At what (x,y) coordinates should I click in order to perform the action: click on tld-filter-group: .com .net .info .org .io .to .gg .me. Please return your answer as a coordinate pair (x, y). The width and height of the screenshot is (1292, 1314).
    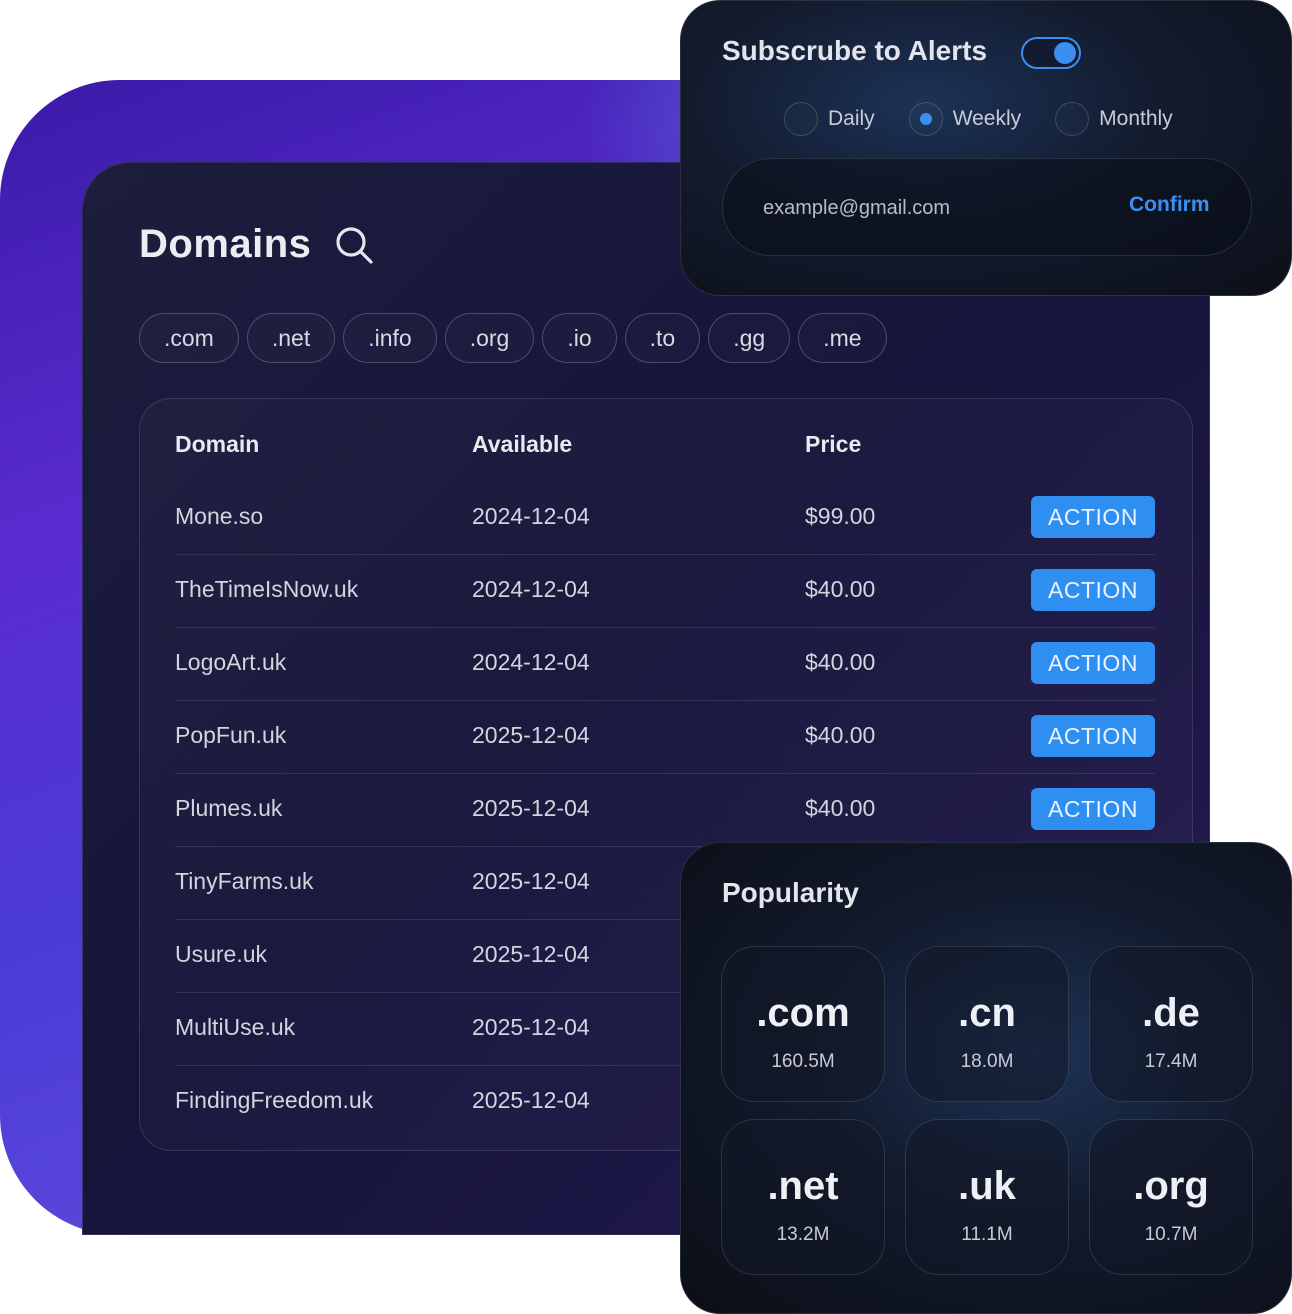
    Looking at the image, I should click on (513, 338).